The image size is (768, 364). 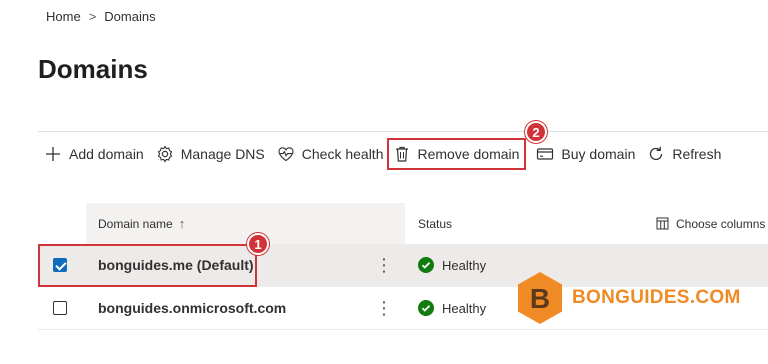 I want to click on columns-icon, so click(x=662, y=223).